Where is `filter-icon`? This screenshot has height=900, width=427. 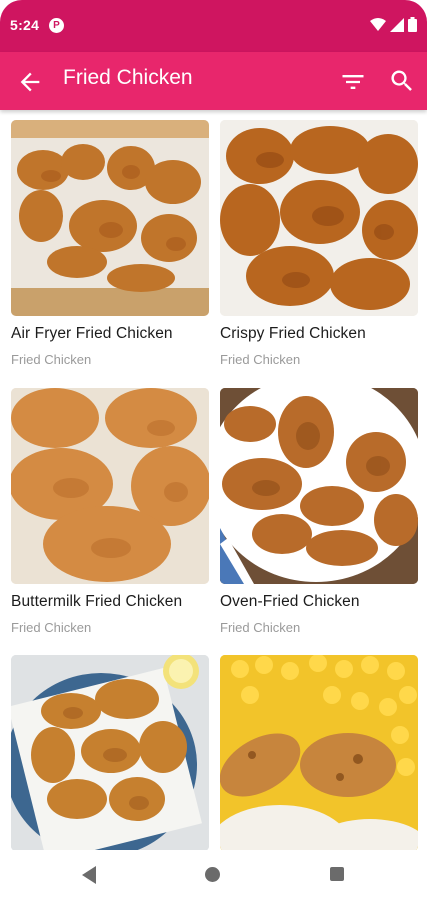
filter-icon is located at coordinates (353, 82).